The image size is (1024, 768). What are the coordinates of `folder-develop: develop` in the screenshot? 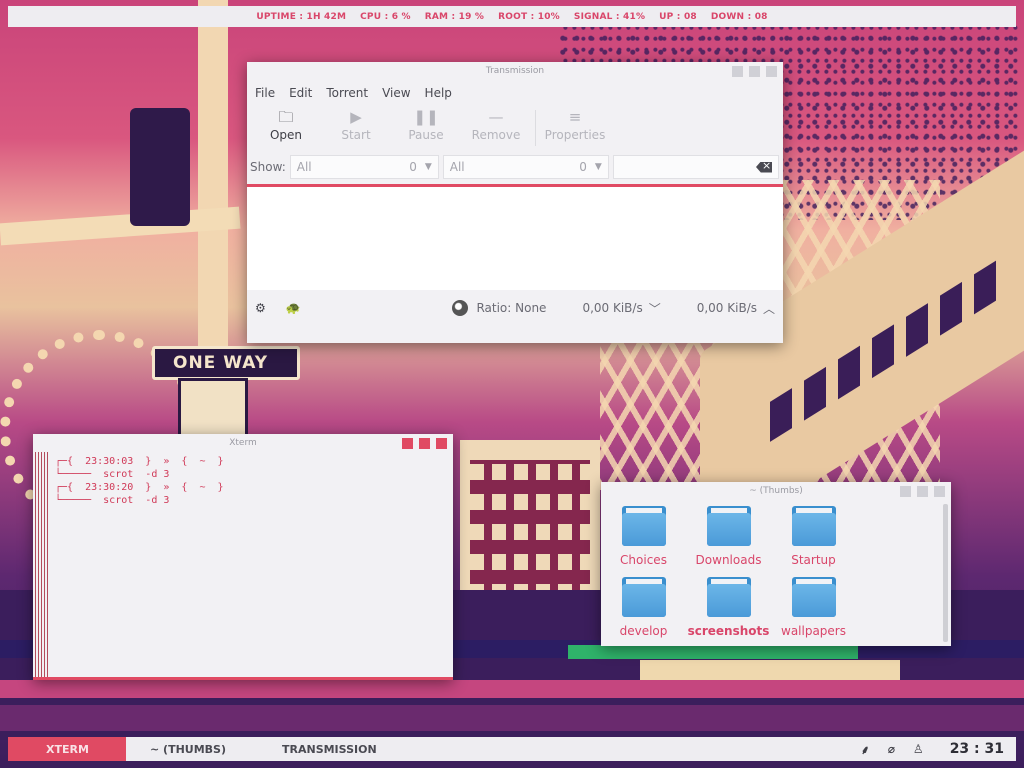 It's located at (643, 610).